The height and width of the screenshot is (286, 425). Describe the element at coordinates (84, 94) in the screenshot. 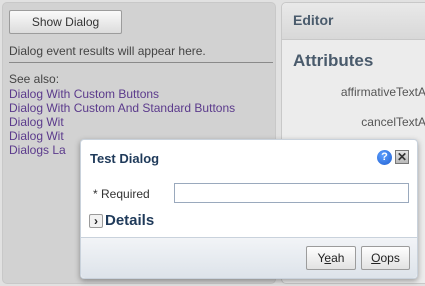

I see `link-dialog-custom-buttons: Dialog With Custom Buttons` at that location.